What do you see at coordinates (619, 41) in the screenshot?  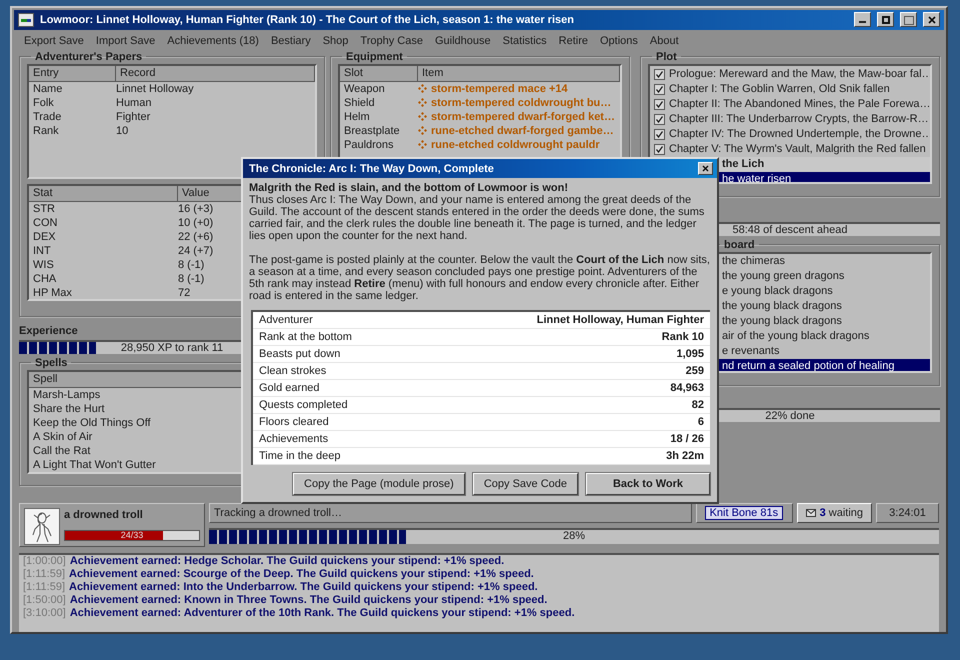 I see `menu-item: Options` at bounding box center [619, 41].